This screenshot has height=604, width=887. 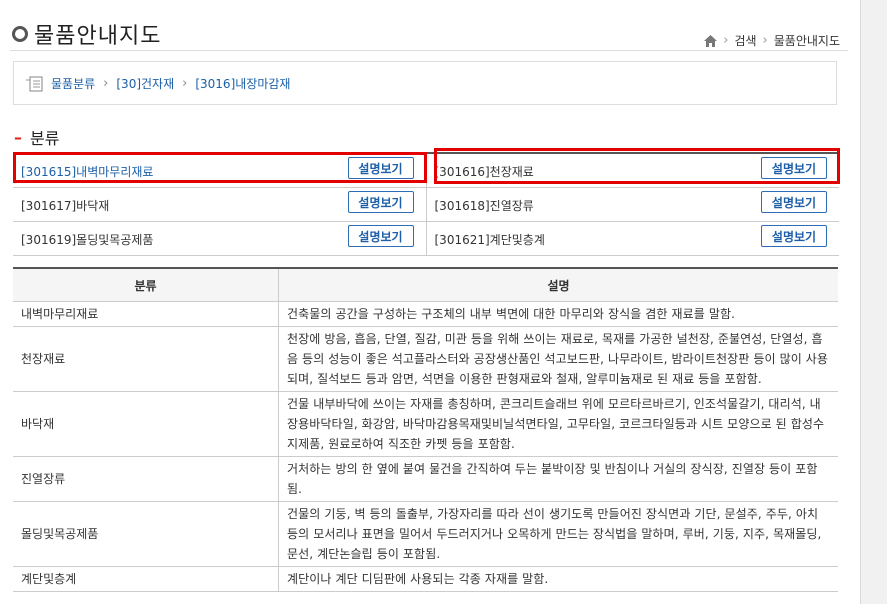 I want to click on category-label: [301621]계단및층계, so click(x=490, y=239).